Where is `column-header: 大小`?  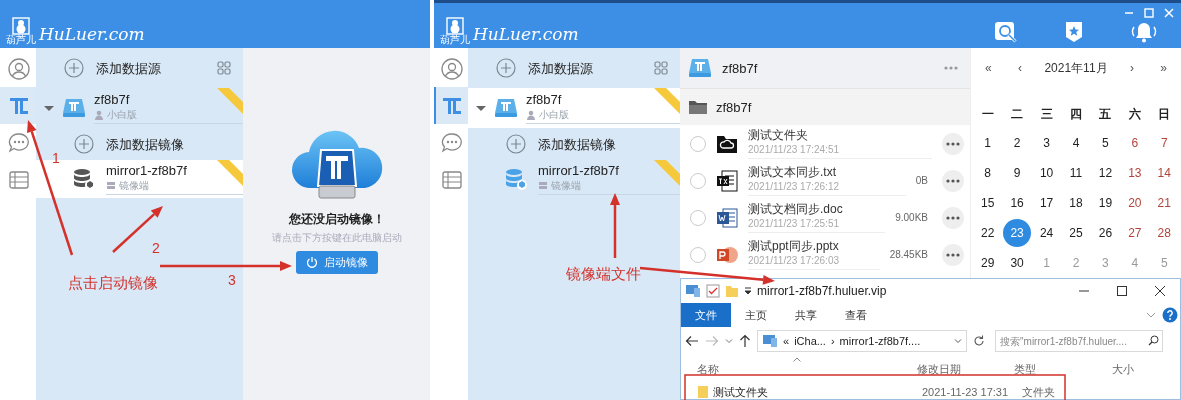
column-header: 大小 is located at coordinates (1145, 370).